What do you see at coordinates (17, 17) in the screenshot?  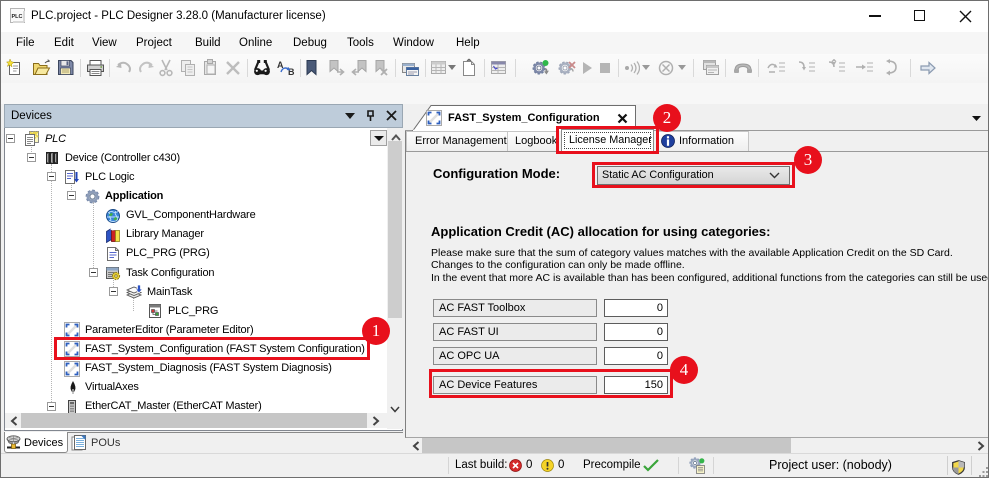 I see `svg-text: PLC` at bounding box center [17, 17].